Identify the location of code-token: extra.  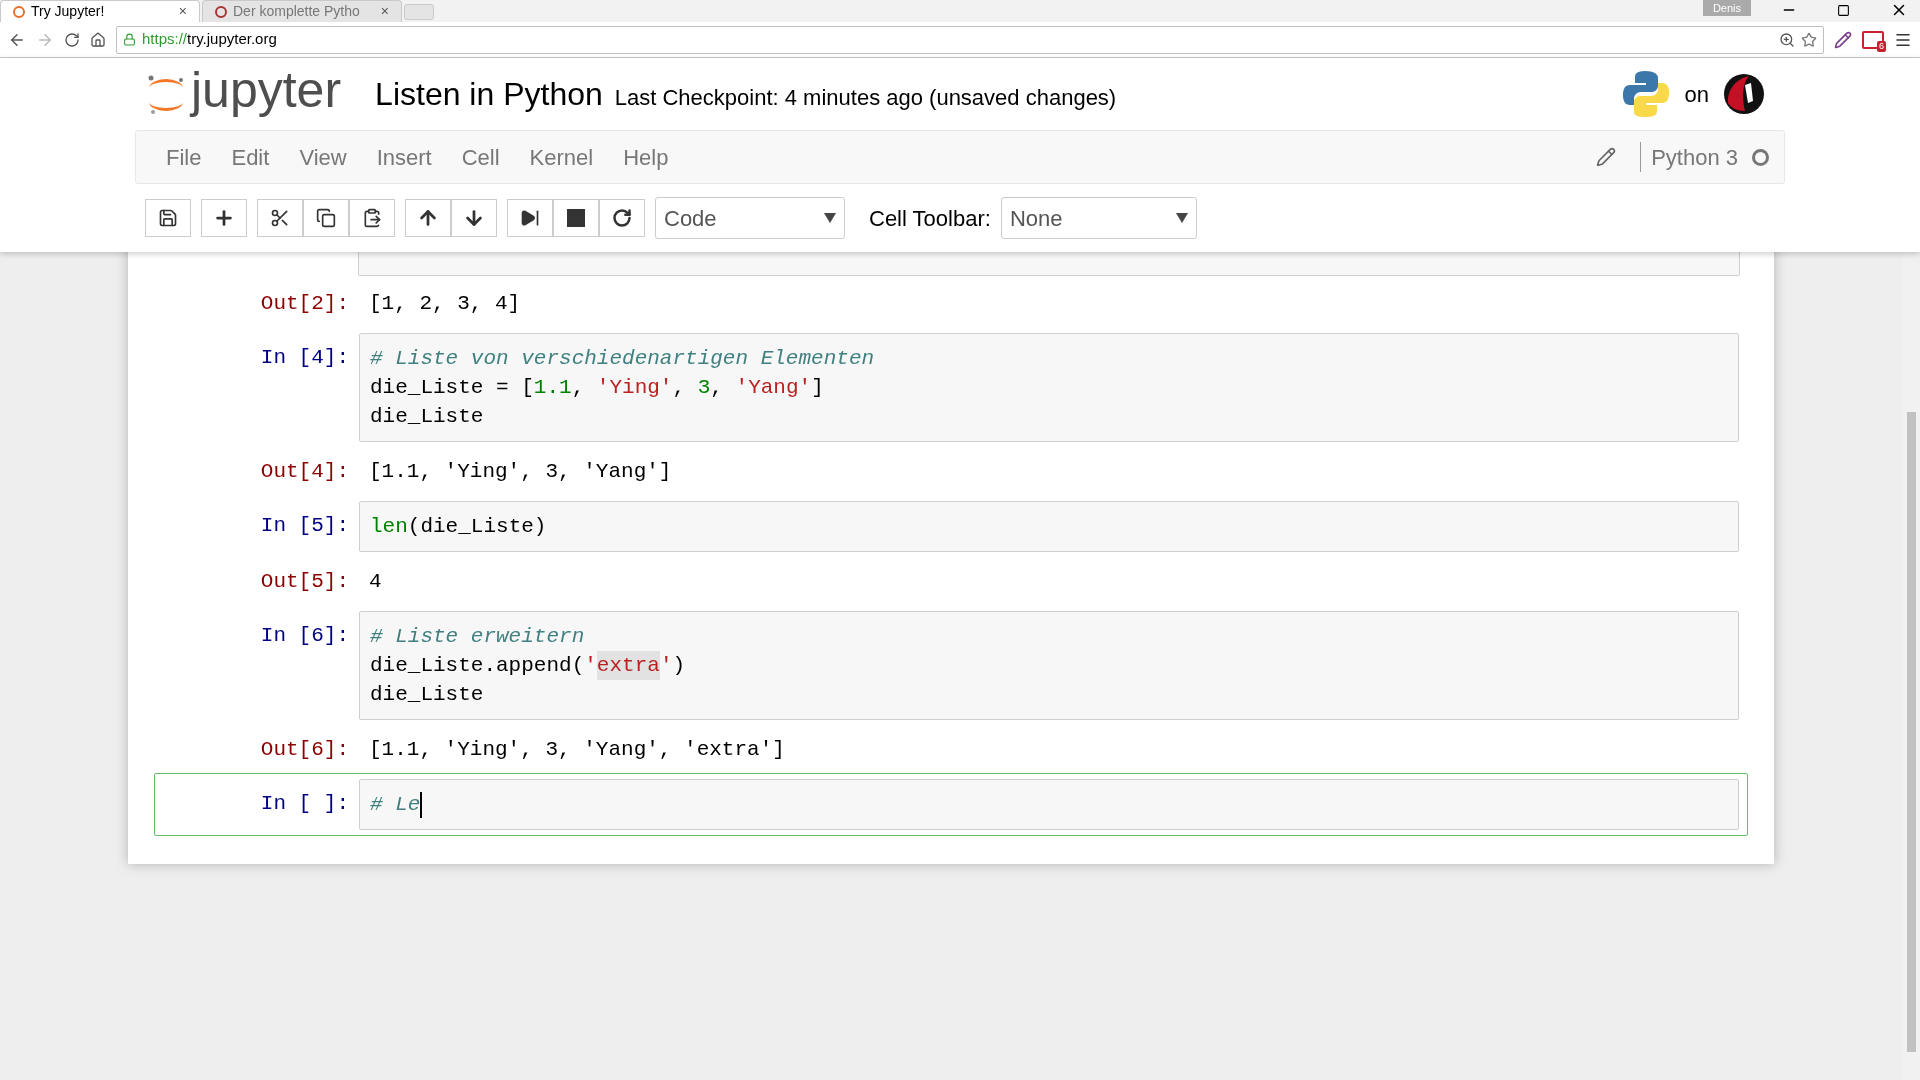
(628, 665).